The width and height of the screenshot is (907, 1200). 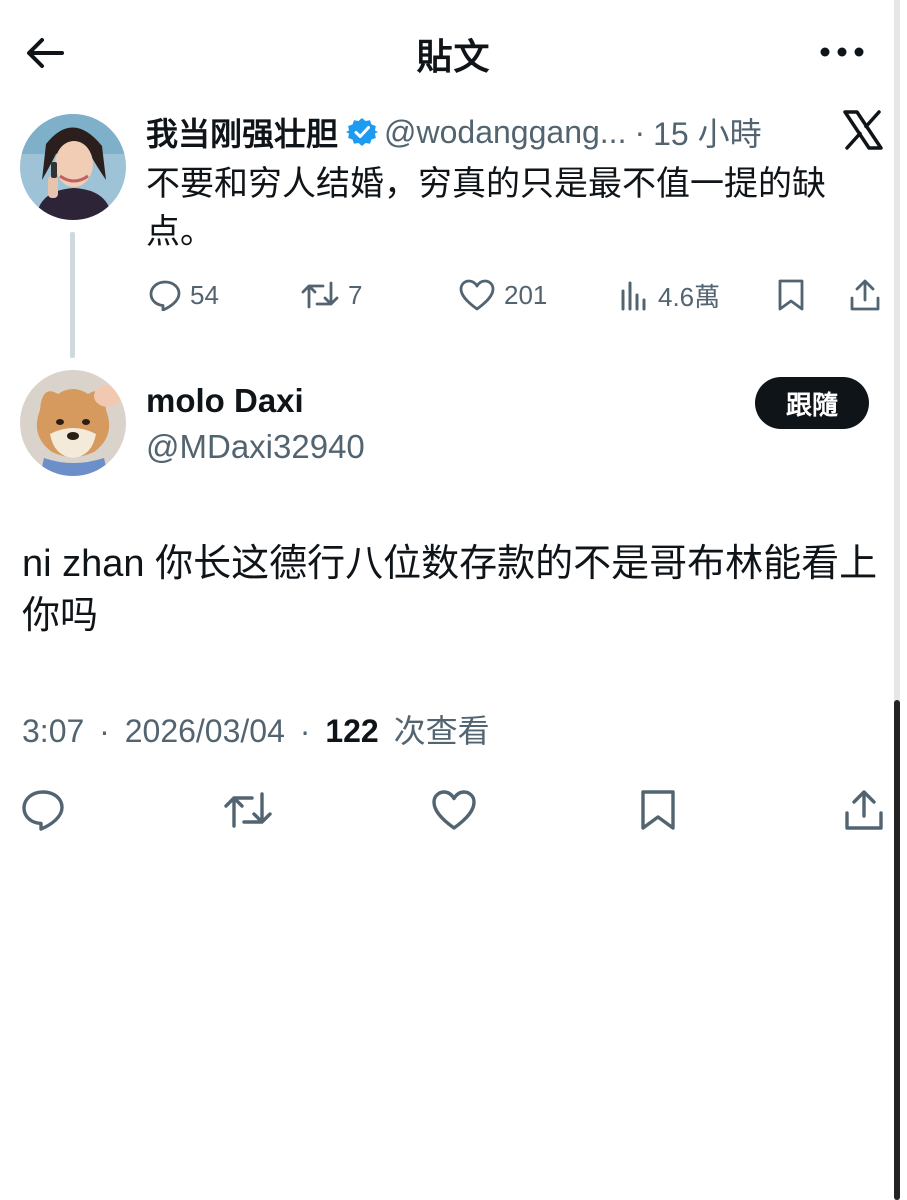 I want to click on page-title: 貼文, so click(x=453, y=56).